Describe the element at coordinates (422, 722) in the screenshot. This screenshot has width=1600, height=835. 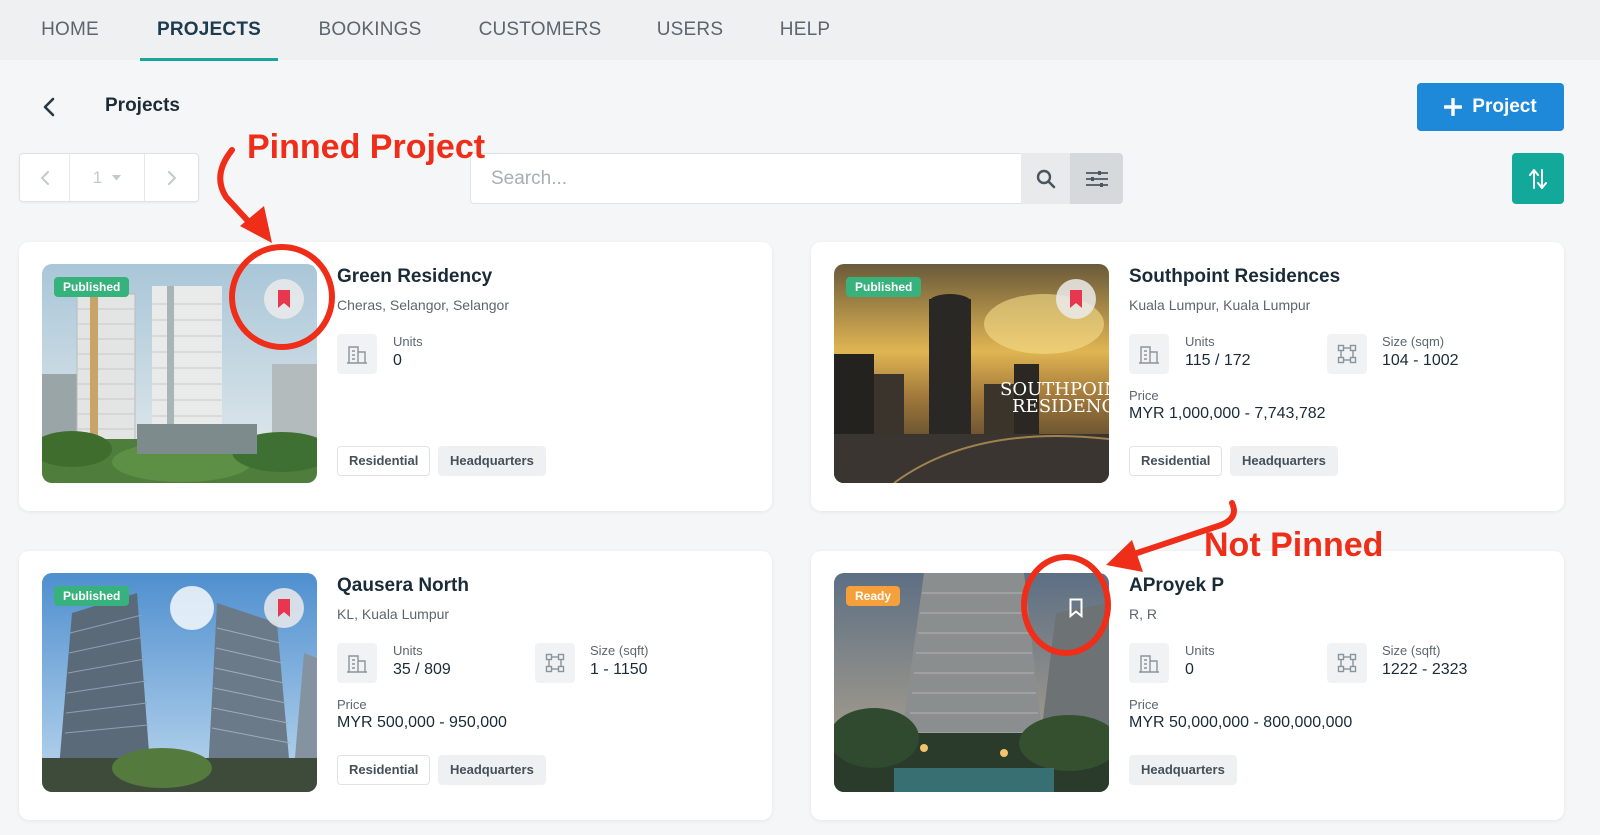
I see `price-value: MYR 500,000 - 950,000` at that location.